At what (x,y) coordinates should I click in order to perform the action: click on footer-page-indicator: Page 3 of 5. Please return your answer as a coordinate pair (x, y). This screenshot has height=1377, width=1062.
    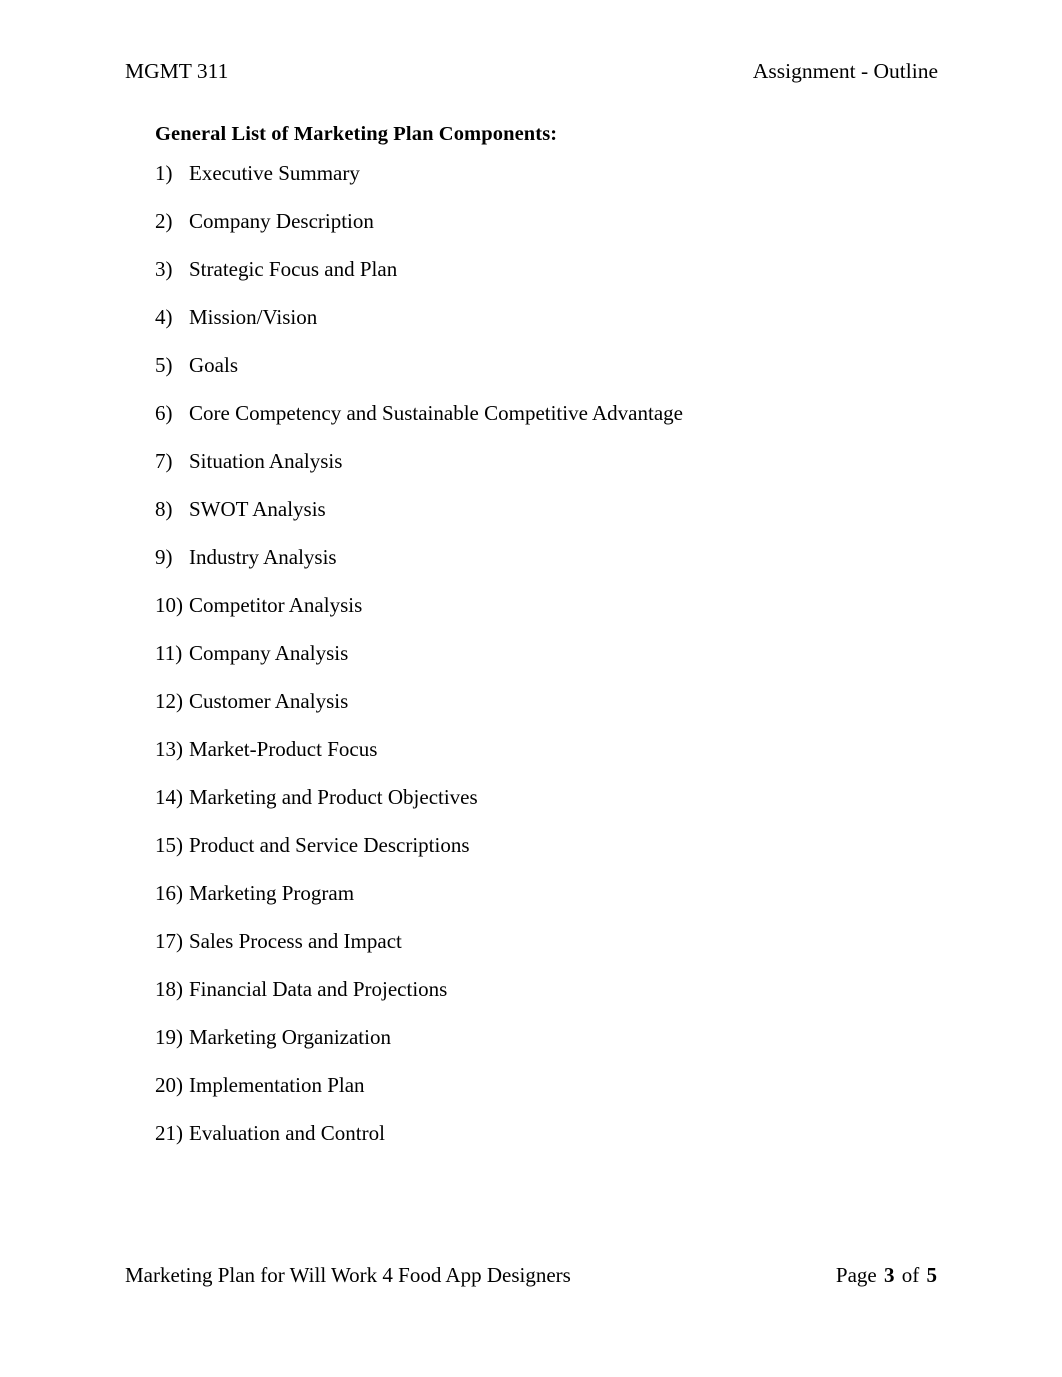
    Looking at the image, I should click on (886, 1275).